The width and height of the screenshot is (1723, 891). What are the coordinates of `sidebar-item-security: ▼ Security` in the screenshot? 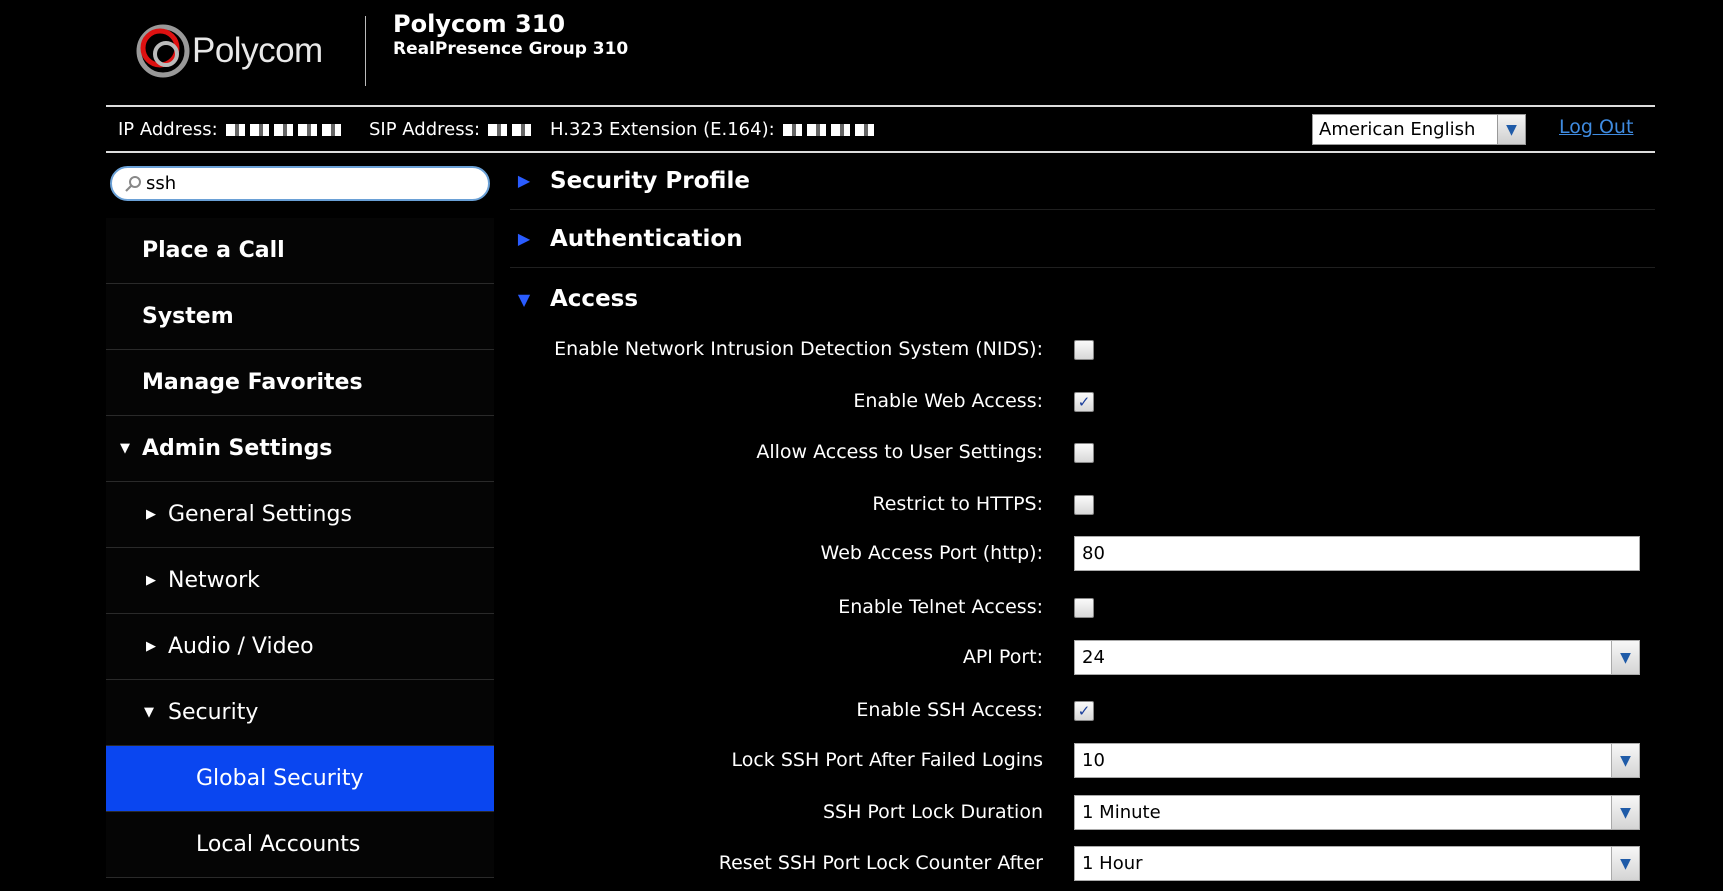 It's located at (300, 713).